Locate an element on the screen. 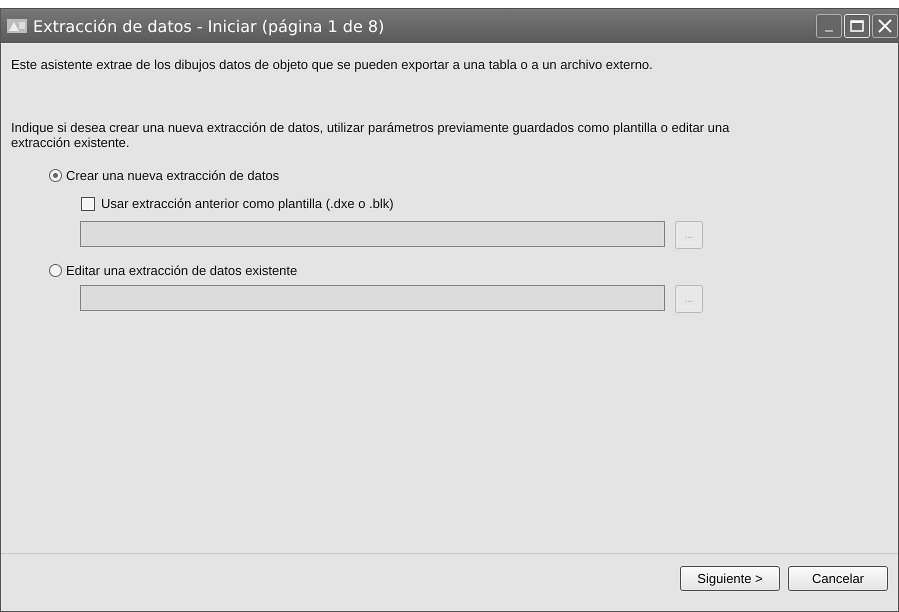 Image resolution: width=899 pixels, height=612 pixels. radio-label: Editar una extracción de datos existente is located at coordinates (182, 270).